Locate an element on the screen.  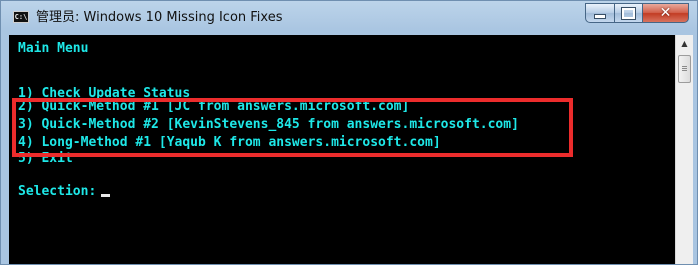
vertical-scrollbar: ▲ is located at coordinates (684, 149).